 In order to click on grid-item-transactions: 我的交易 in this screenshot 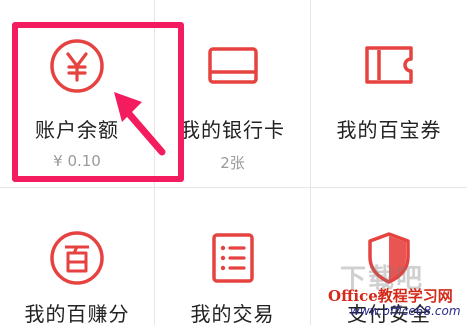, I will do `click(233, 257)`.